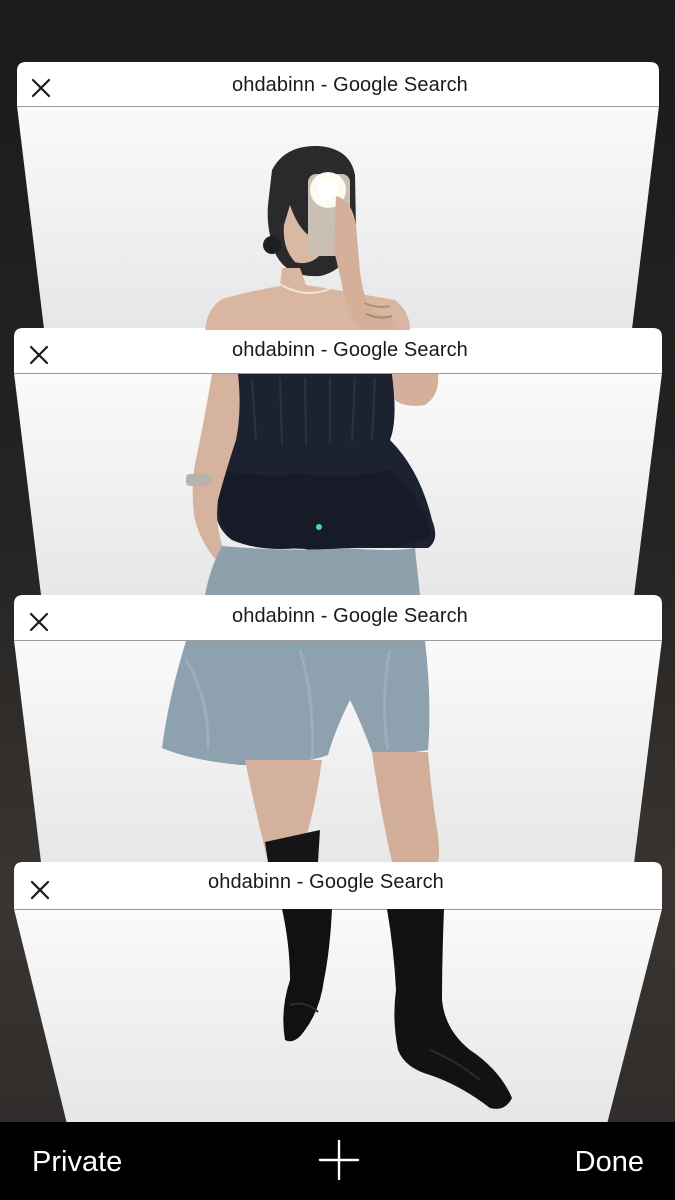 The image size is (675, 1200). Describe the element at coordinates (350, 85) in the screenshot. I see `tab-1-title: ohdabinn - Google Search` at that location.